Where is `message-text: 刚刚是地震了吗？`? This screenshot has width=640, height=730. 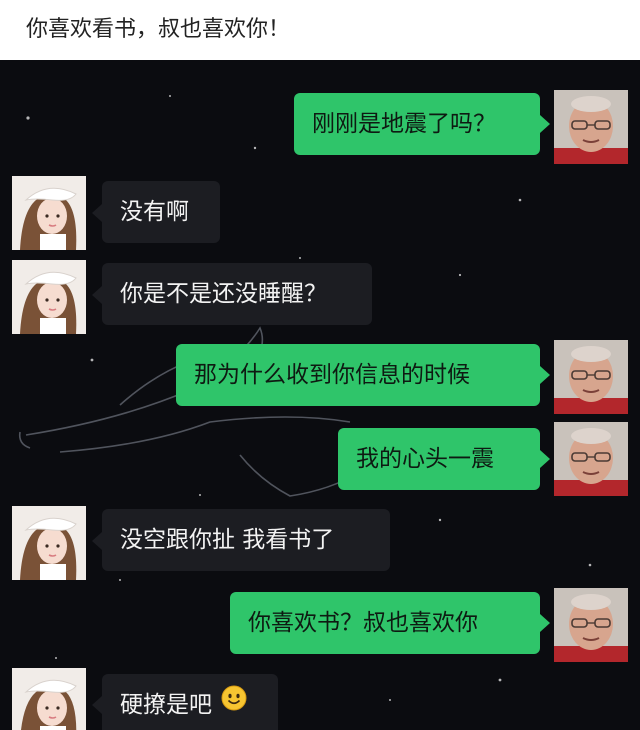 message-text: 刚刚是地震了吗？ is located at coordinates (404, 124).